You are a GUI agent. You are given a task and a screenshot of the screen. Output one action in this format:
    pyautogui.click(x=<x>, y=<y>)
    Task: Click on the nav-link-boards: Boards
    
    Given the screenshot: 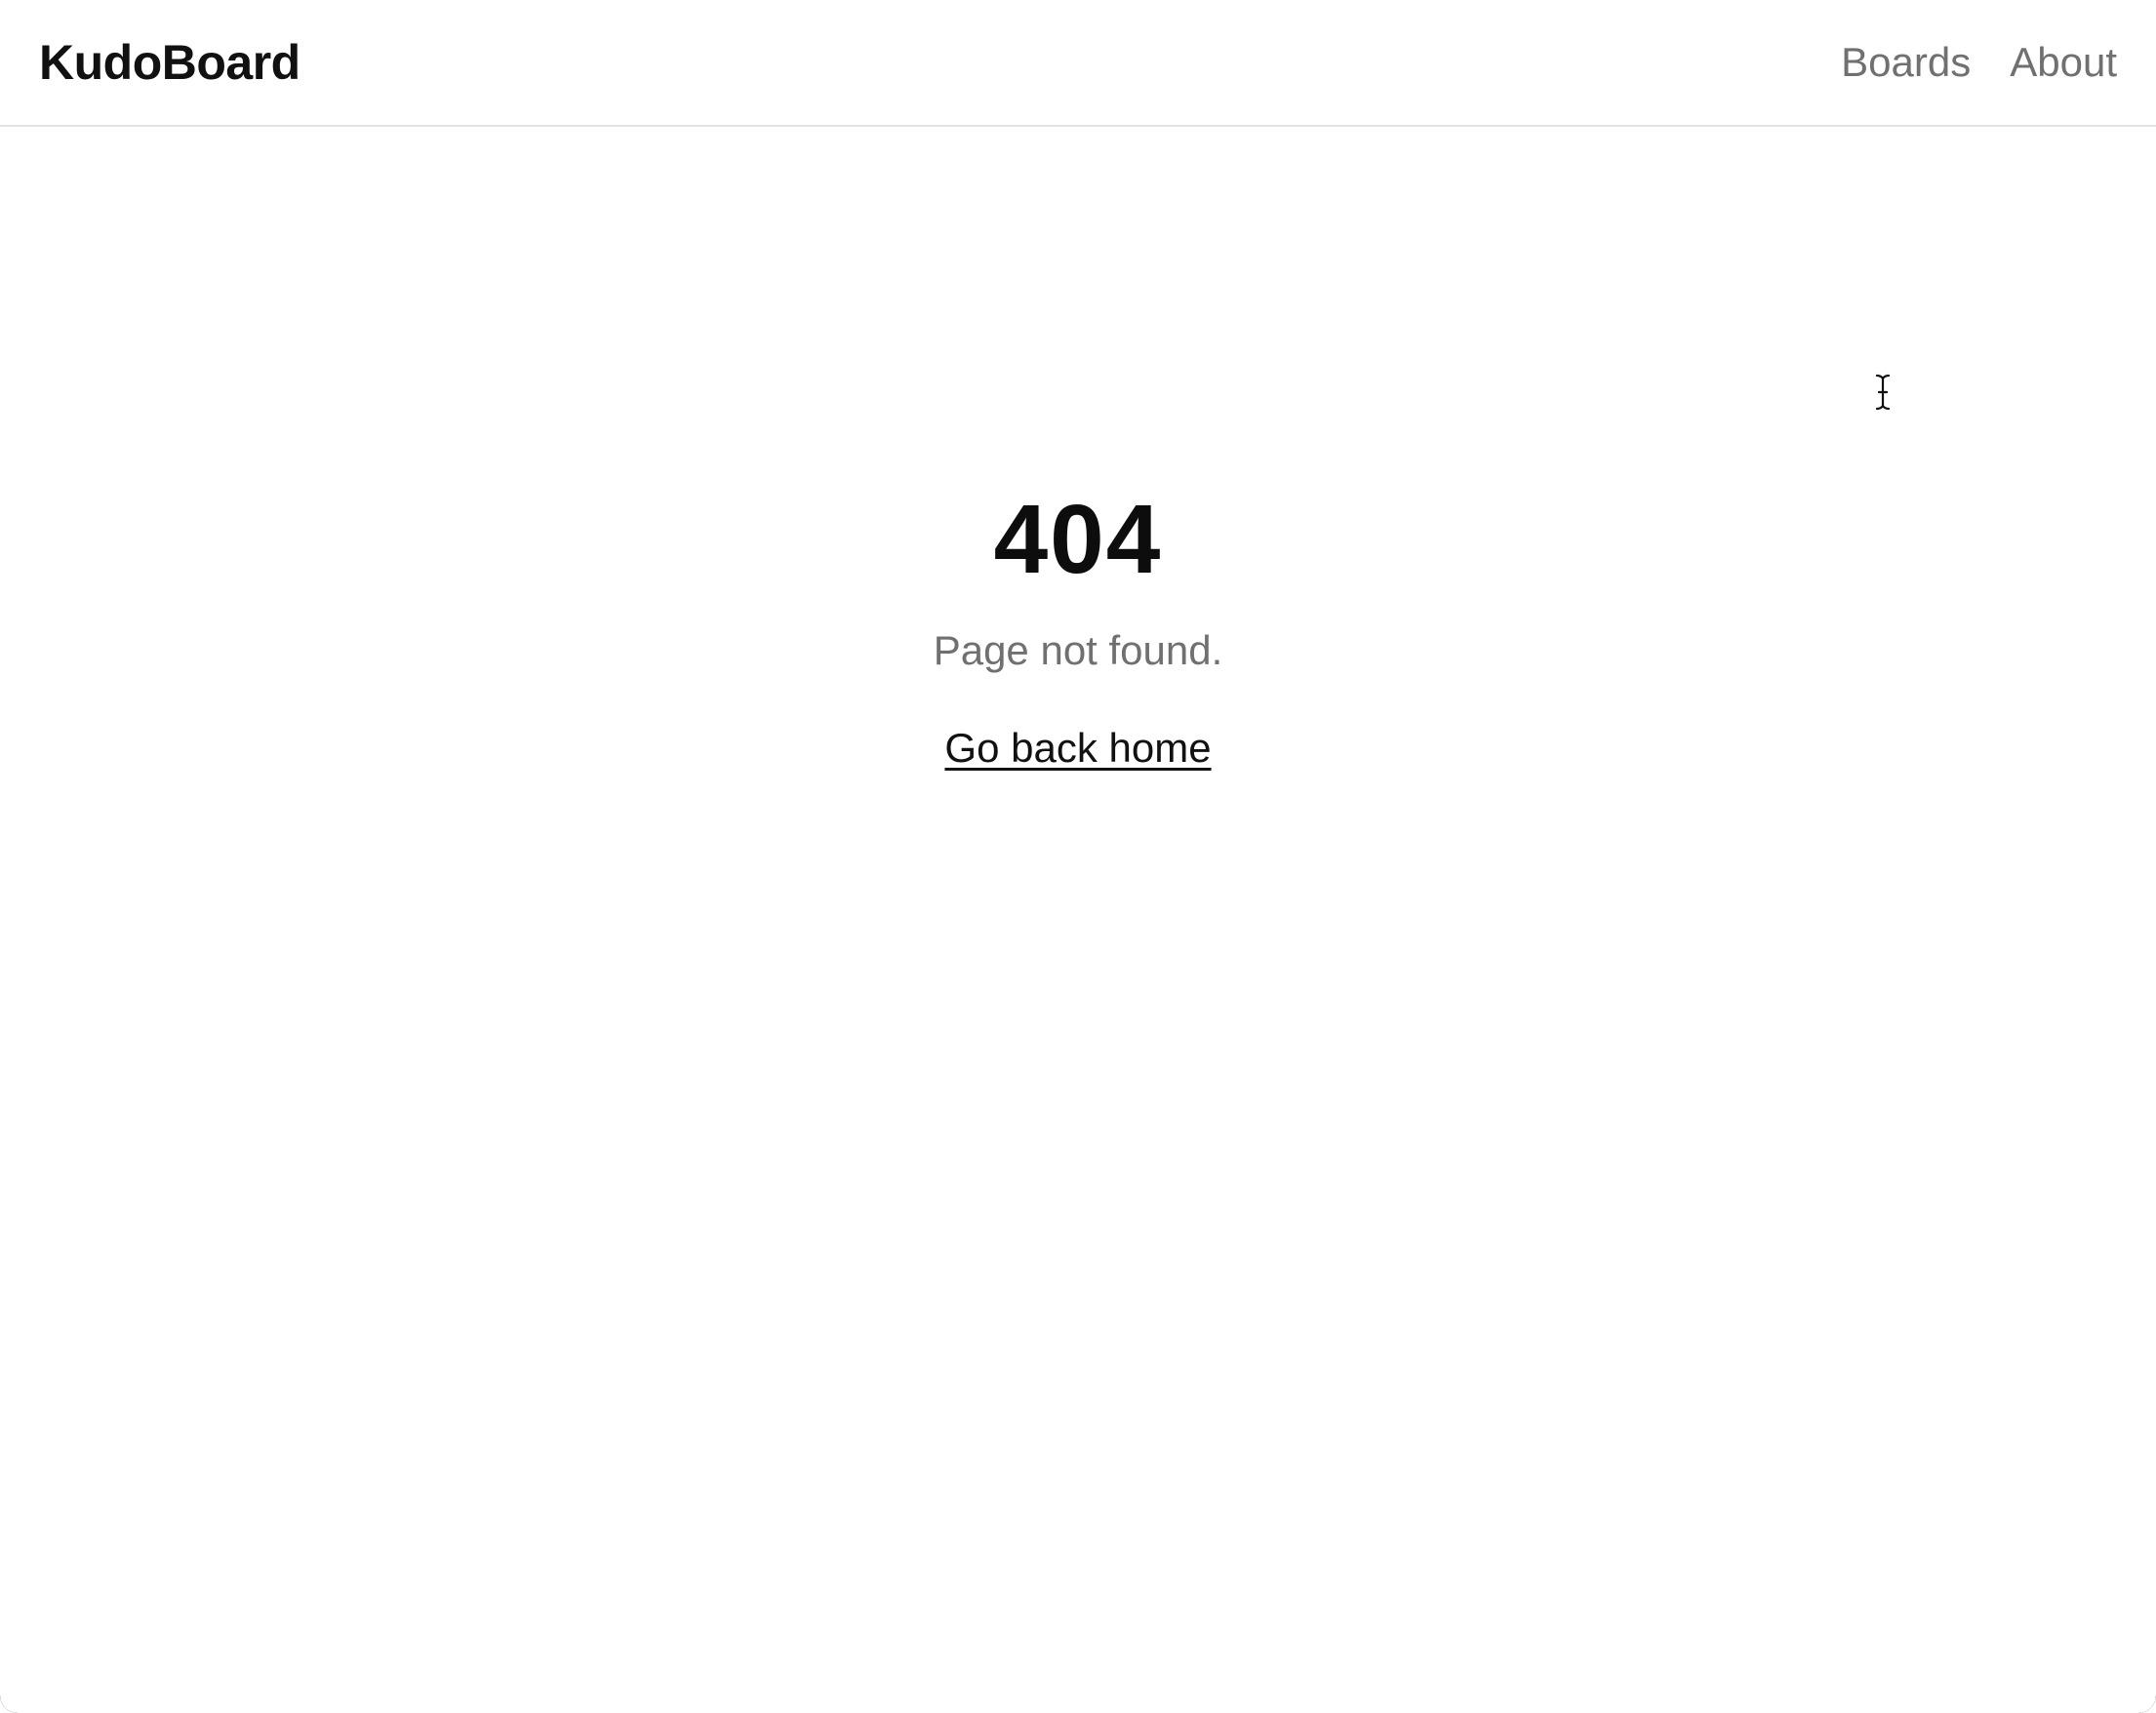 What is the action you would take?
    pyautogui.click(x=1906, y=62)
    